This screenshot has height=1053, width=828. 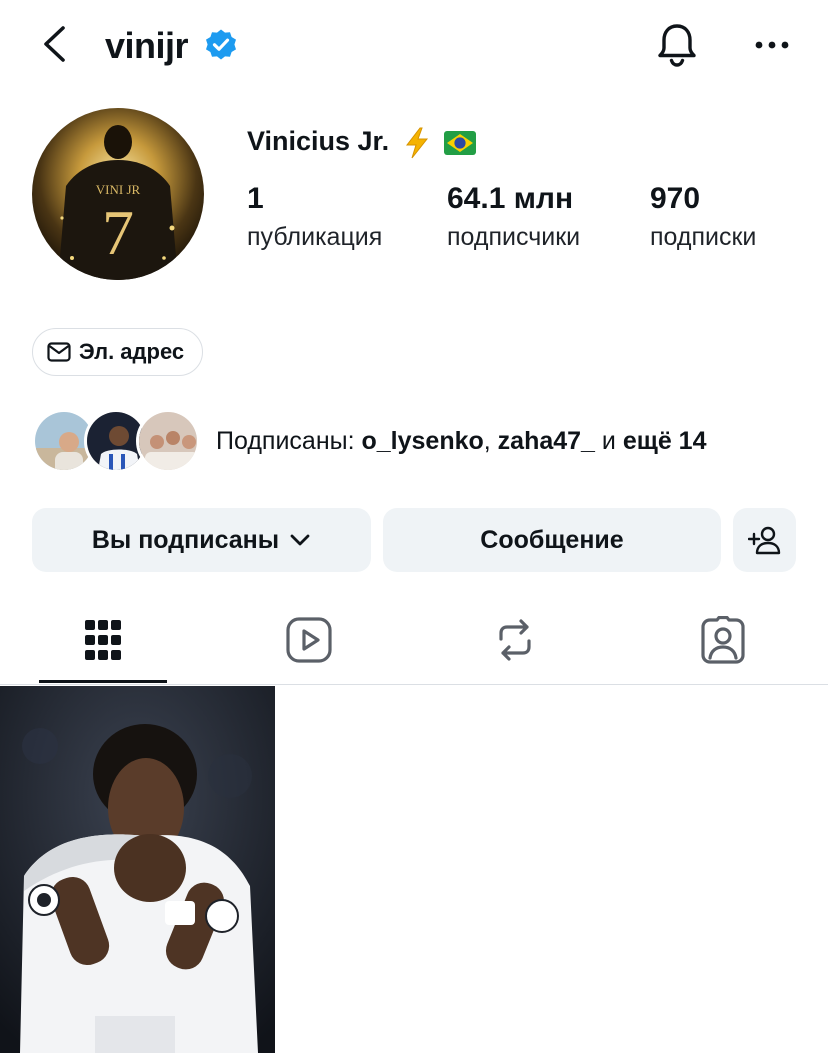 I want to click on tab-tagged, so click(x=723, y=640).